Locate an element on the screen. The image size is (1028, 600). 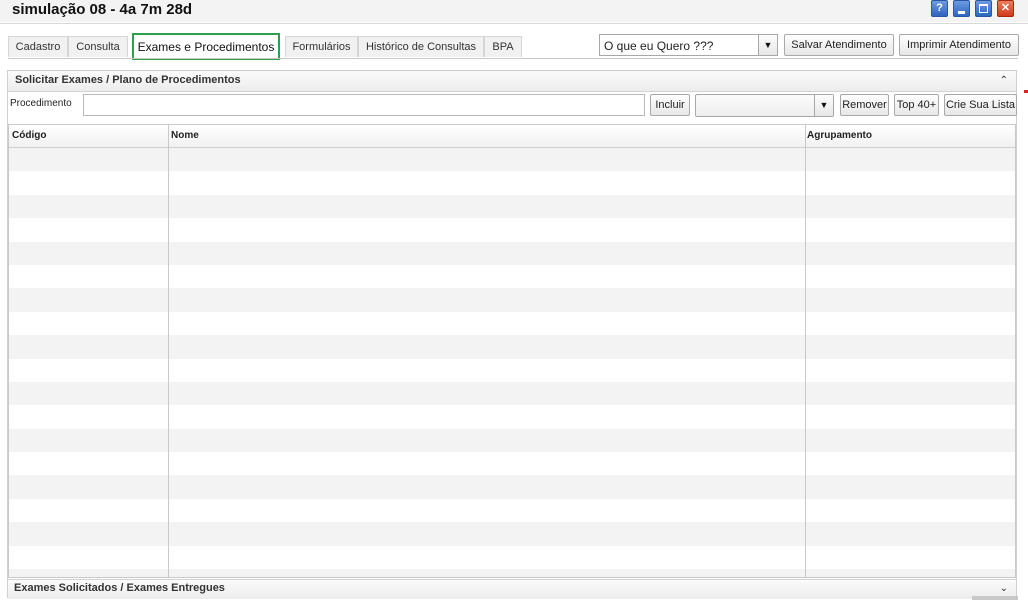
chevron-down-icon: ⌄ is located at coordinates (1004, 588).